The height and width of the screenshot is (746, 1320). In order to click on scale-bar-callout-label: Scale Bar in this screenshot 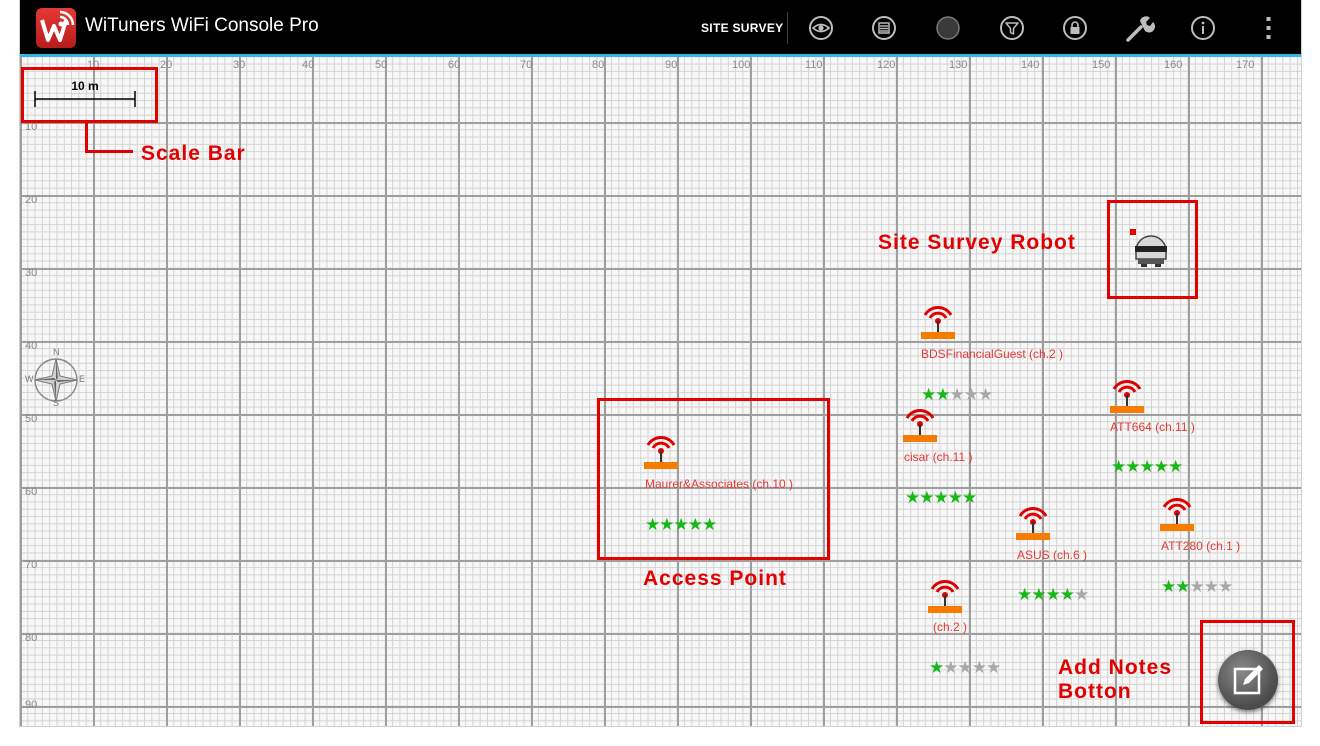, I will do `click(193, 153)`.